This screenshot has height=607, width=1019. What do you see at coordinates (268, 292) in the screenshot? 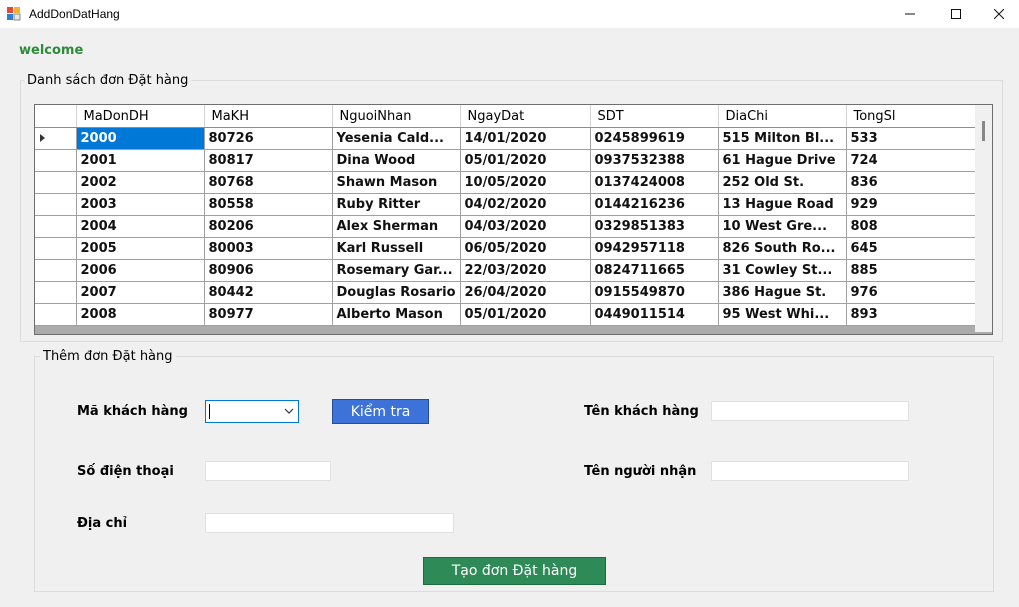
I see `cell-makh: 80442` at bounding box center [268, 292].